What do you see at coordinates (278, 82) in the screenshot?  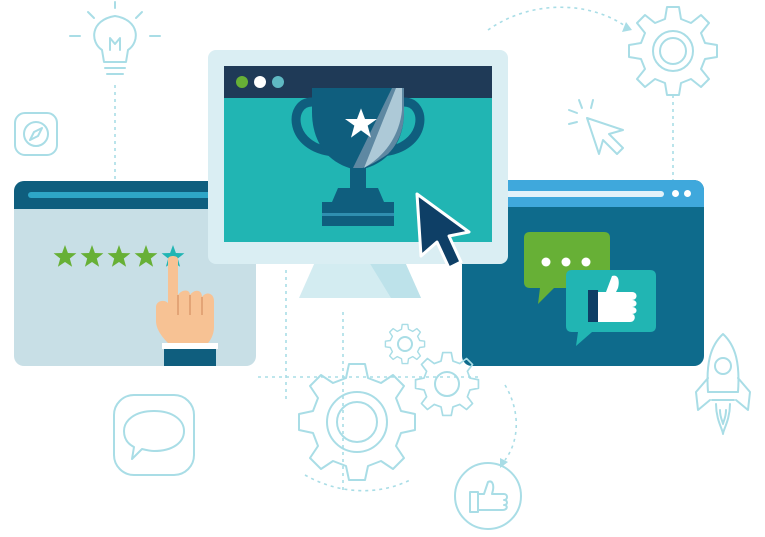 I see `window-dot-teal` at bounding box center [278, 82].